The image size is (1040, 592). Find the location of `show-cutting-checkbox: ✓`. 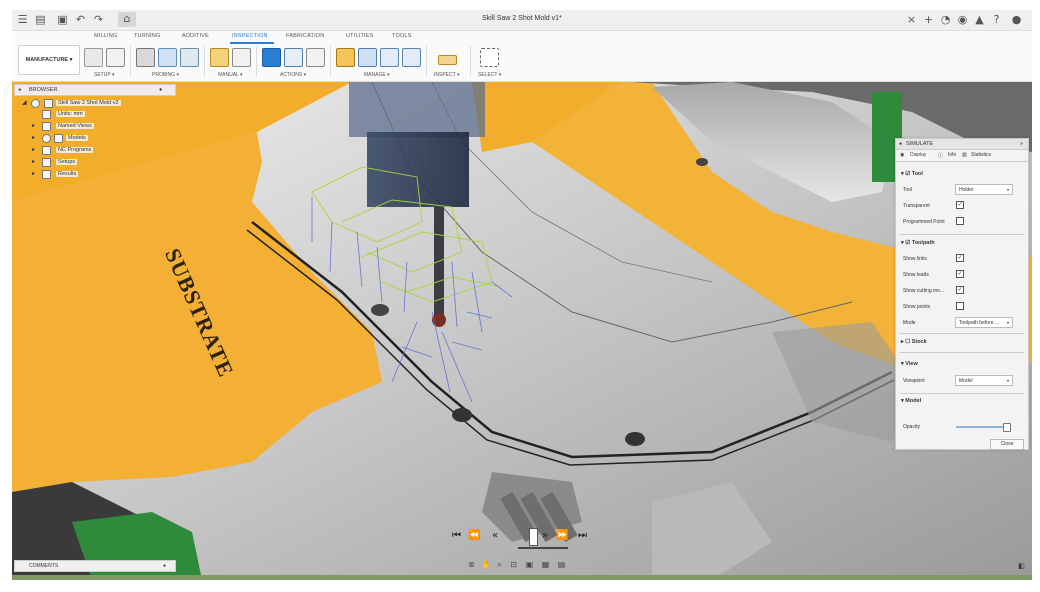

show-cutting-checkbox: ✓ is located at coordinates (960, 290).